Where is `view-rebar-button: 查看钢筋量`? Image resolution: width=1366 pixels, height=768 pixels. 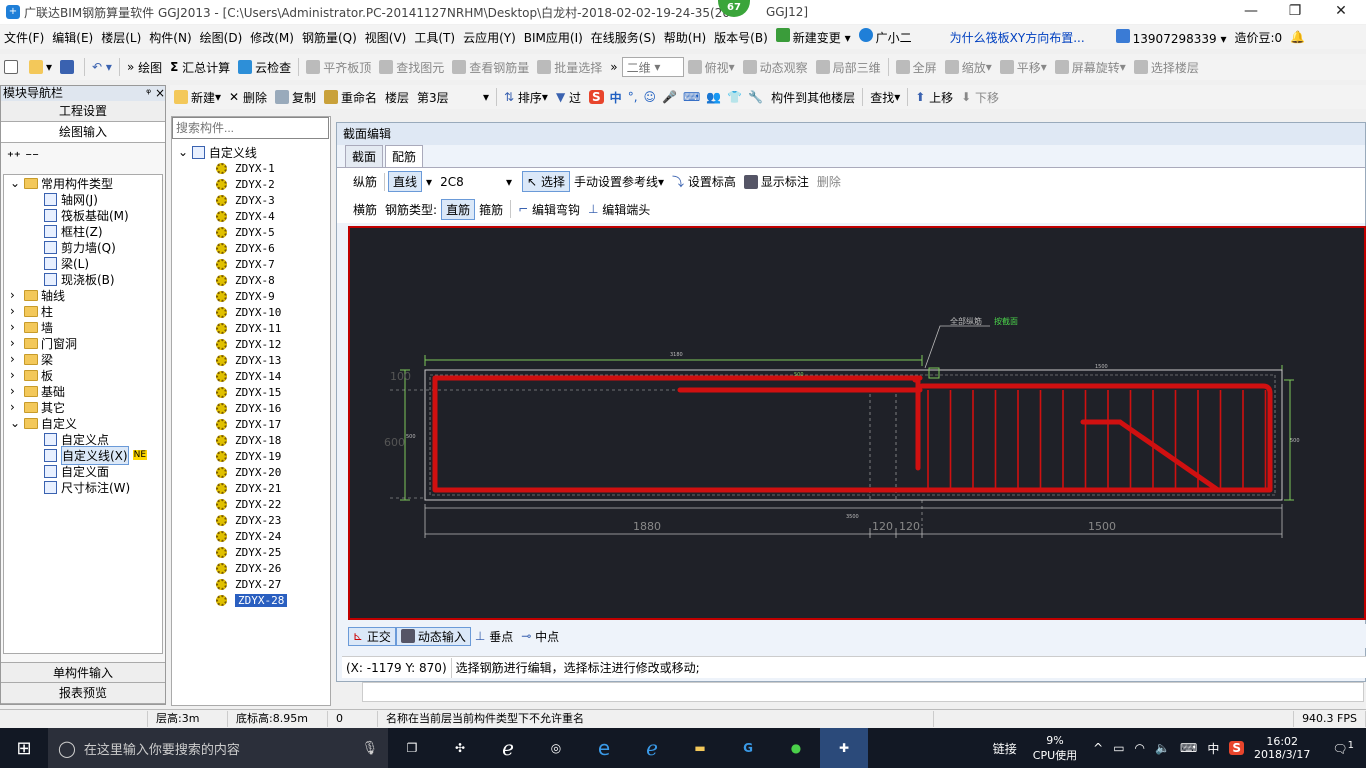 view-rebar-button: 查看钢筋量 is located at coordinates (490, 67).